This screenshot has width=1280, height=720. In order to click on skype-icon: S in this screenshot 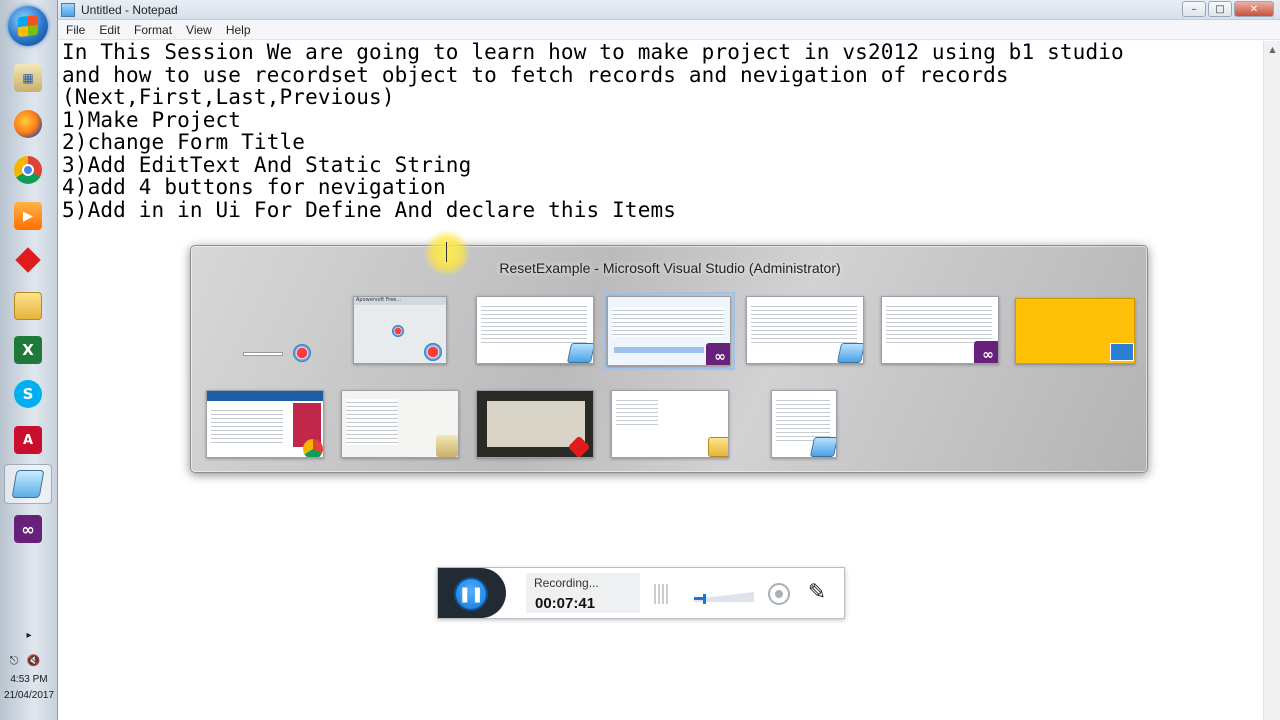, I will do `click(28, 394)`.